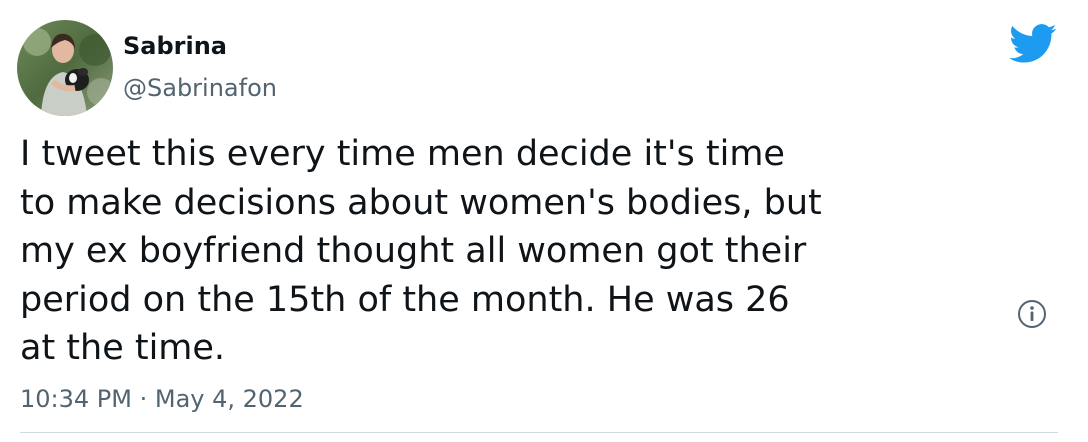 The height and width of the screenshot is (442, 1088). I want to click on info-glyph, so click(1032, 314).